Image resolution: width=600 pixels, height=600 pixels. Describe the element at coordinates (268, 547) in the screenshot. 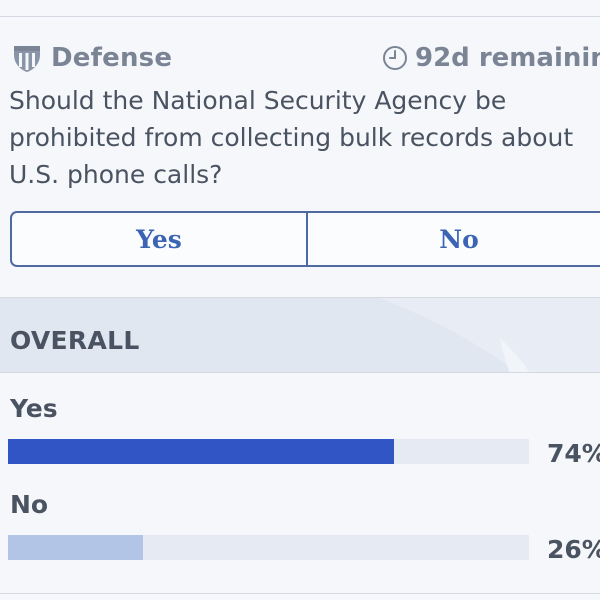

I see `result-bar-no` at that location.